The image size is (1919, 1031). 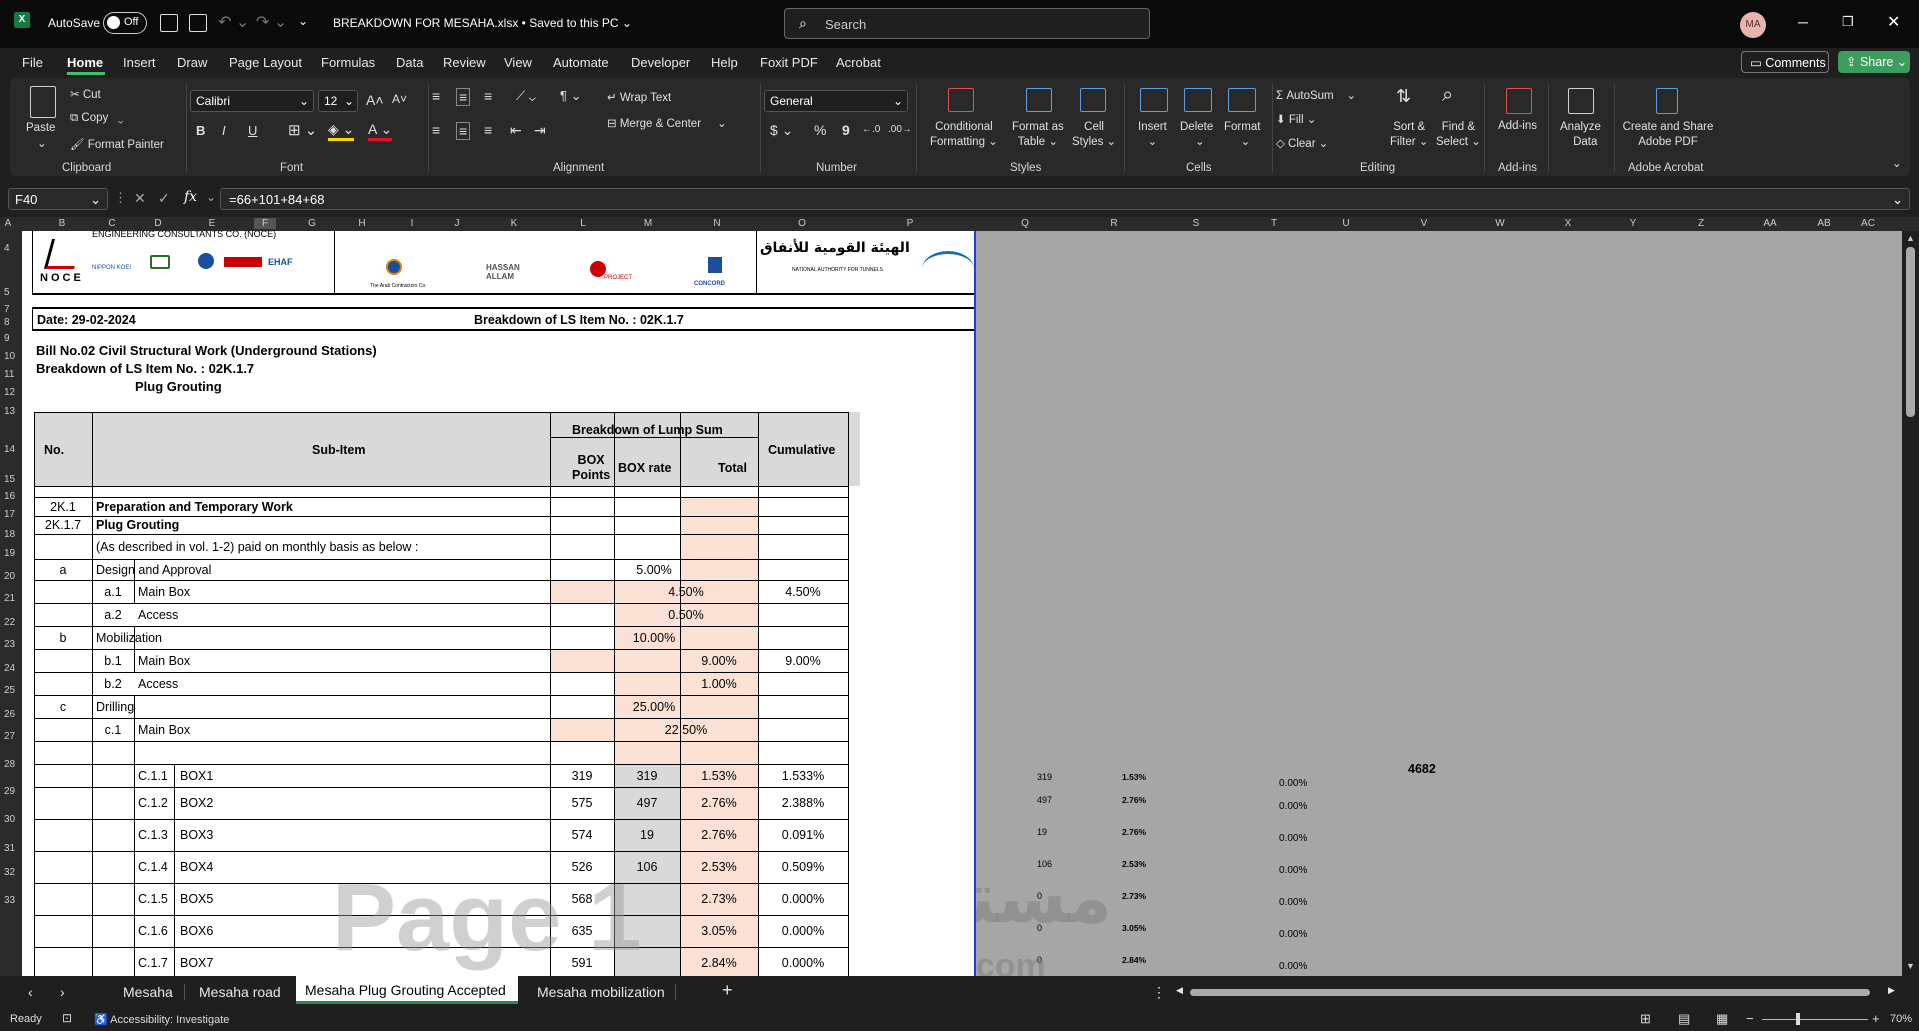 I want to click on row-header: 28, so click(x=9, y=764).